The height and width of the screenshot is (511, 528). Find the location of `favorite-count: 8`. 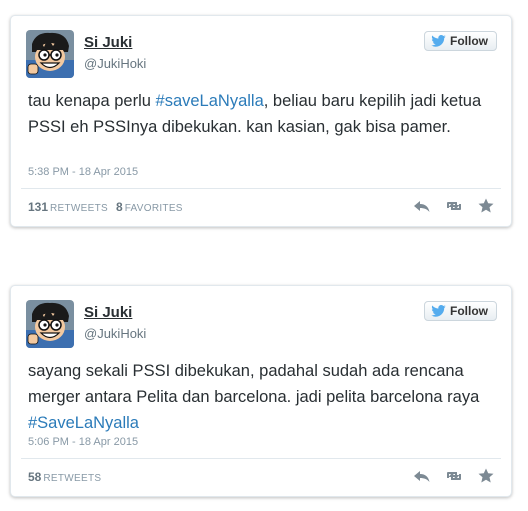

favorite-count: 8 is located at coordinates (119, 207).